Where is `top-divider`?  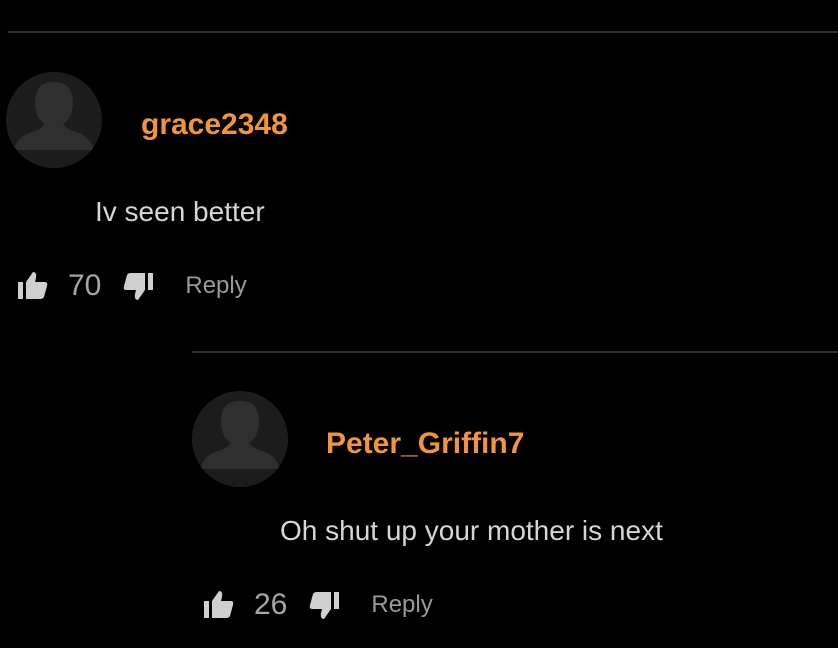
top-divider is located at coordinates (423, 32).